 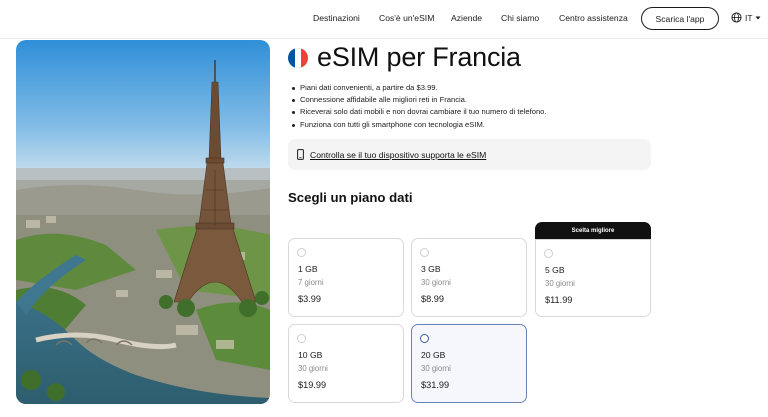 What do you see at coordinates (346, 277) in the screenshot?
I see `plan-card-1gb: 1 GB 7 giorni $3.99` at bounding box center [346, 277].